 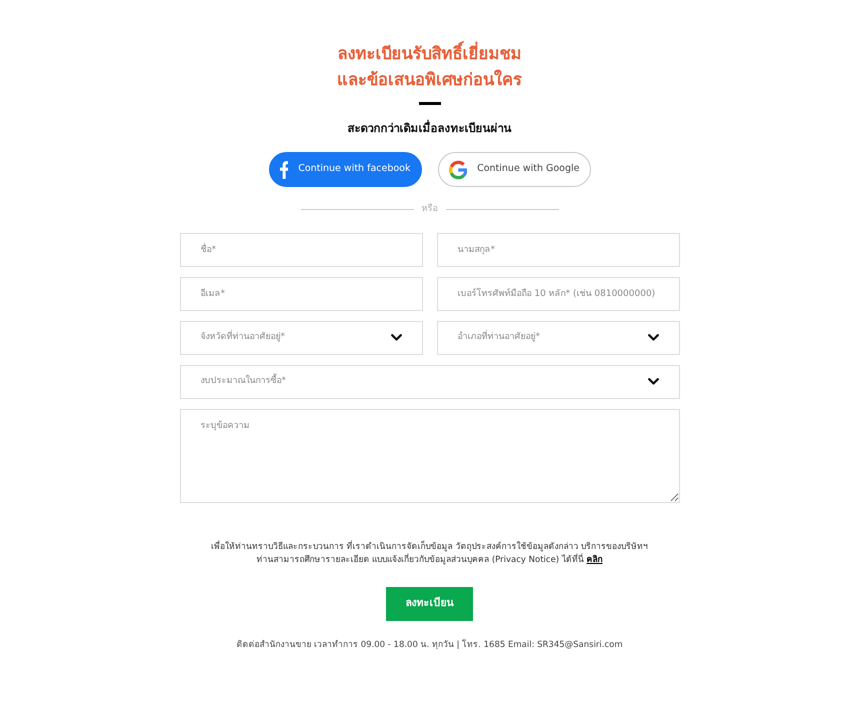 I want to click on divider-label: หรือ, so click(x=430, y=209).